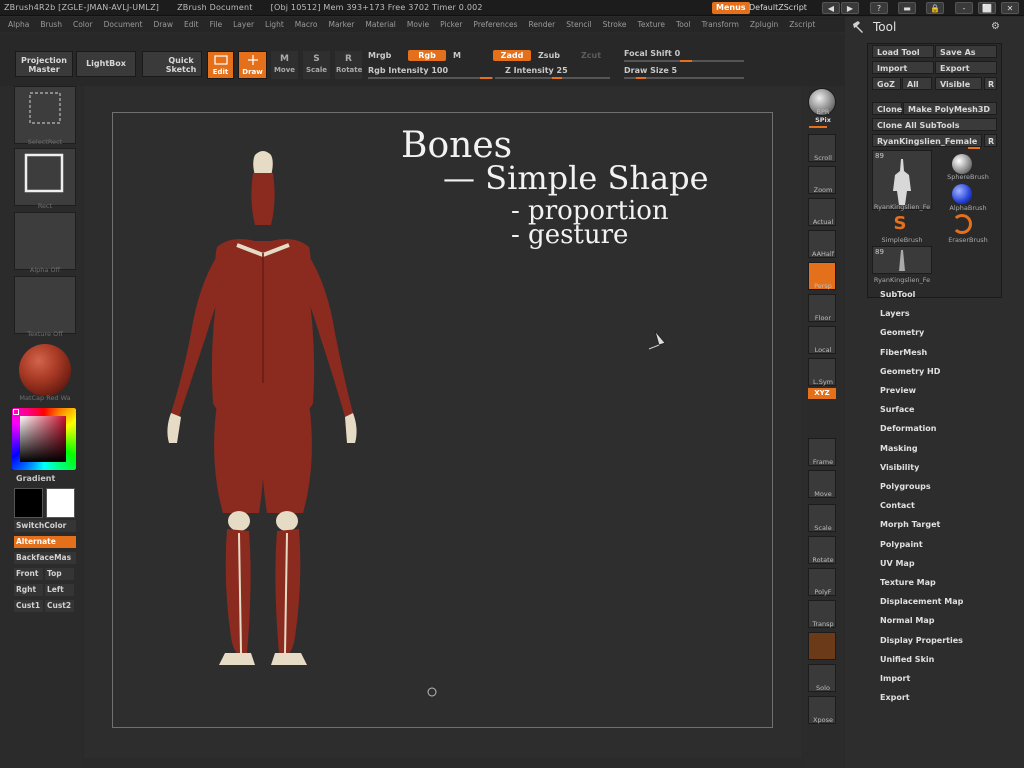  Describe the element at coordinates (850, 8) in the screenshot. I see `next-icon: ▶` at that location.